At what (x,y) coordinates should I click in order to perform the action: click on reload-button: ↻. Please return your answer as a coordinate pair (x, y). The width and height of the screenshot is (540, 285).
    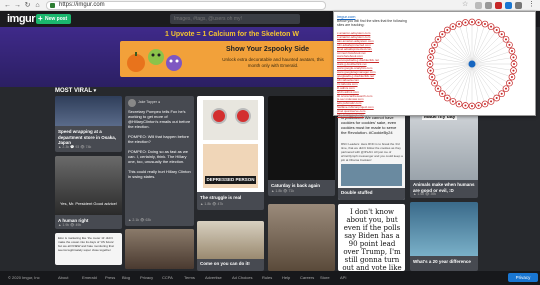
    Looking at the image, I should click on (27, 5).